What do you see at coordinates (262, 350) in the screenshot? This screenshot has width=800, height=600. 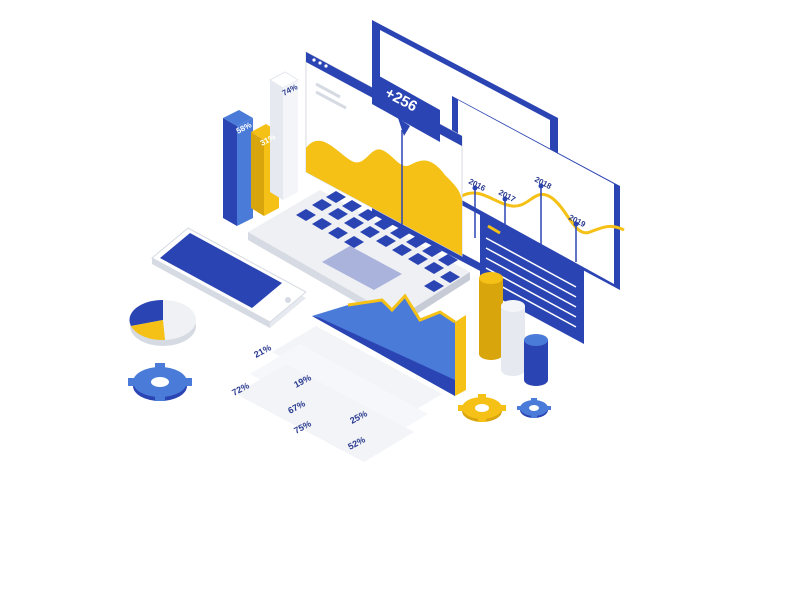 I see `percent-21: 21%` at bounding box center [262, 350].